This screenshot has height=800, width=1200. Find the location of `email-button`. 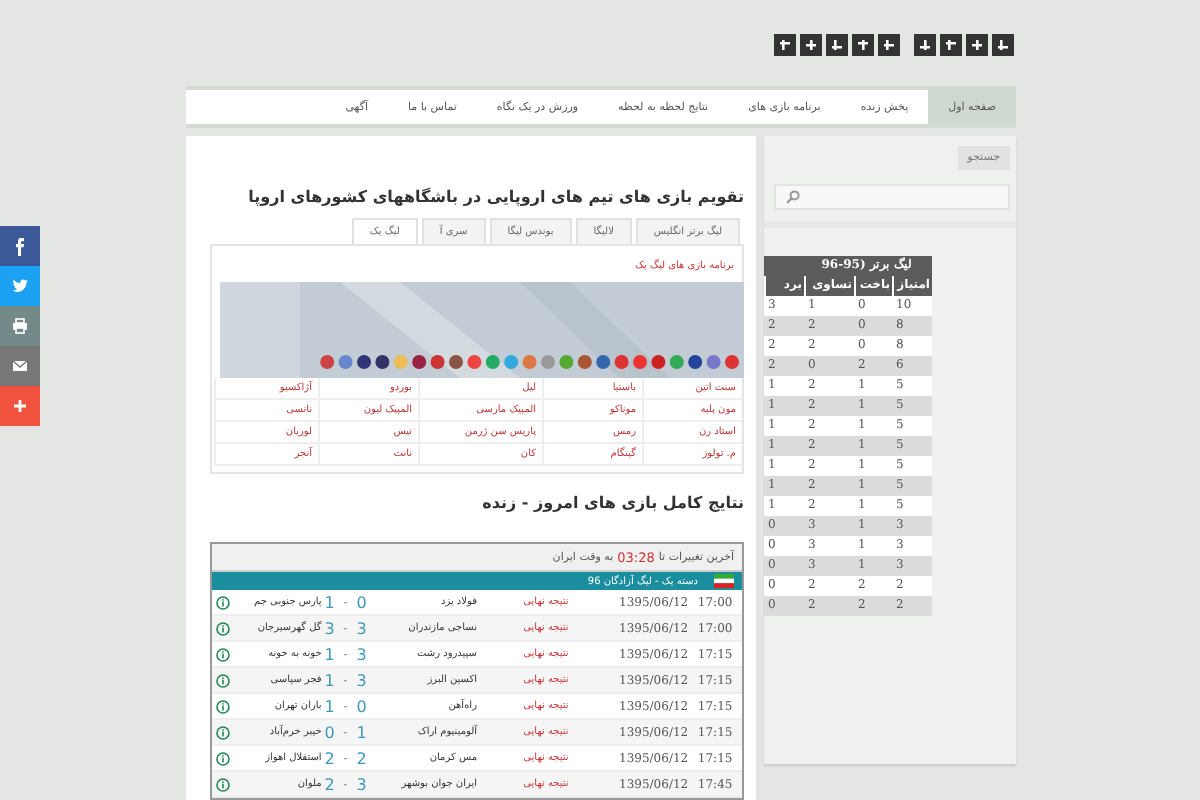

email-button is located at coordinates (20, 366).